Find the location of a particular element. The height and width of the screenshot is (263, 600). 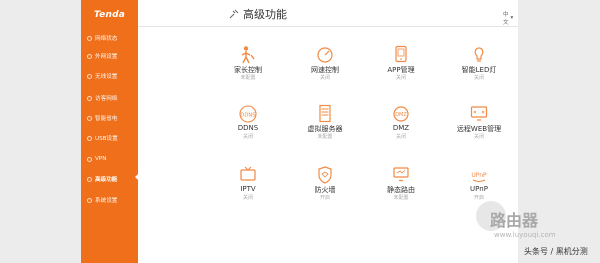

chevron-down-icon: ▾ is located at coordinates (512, 18).